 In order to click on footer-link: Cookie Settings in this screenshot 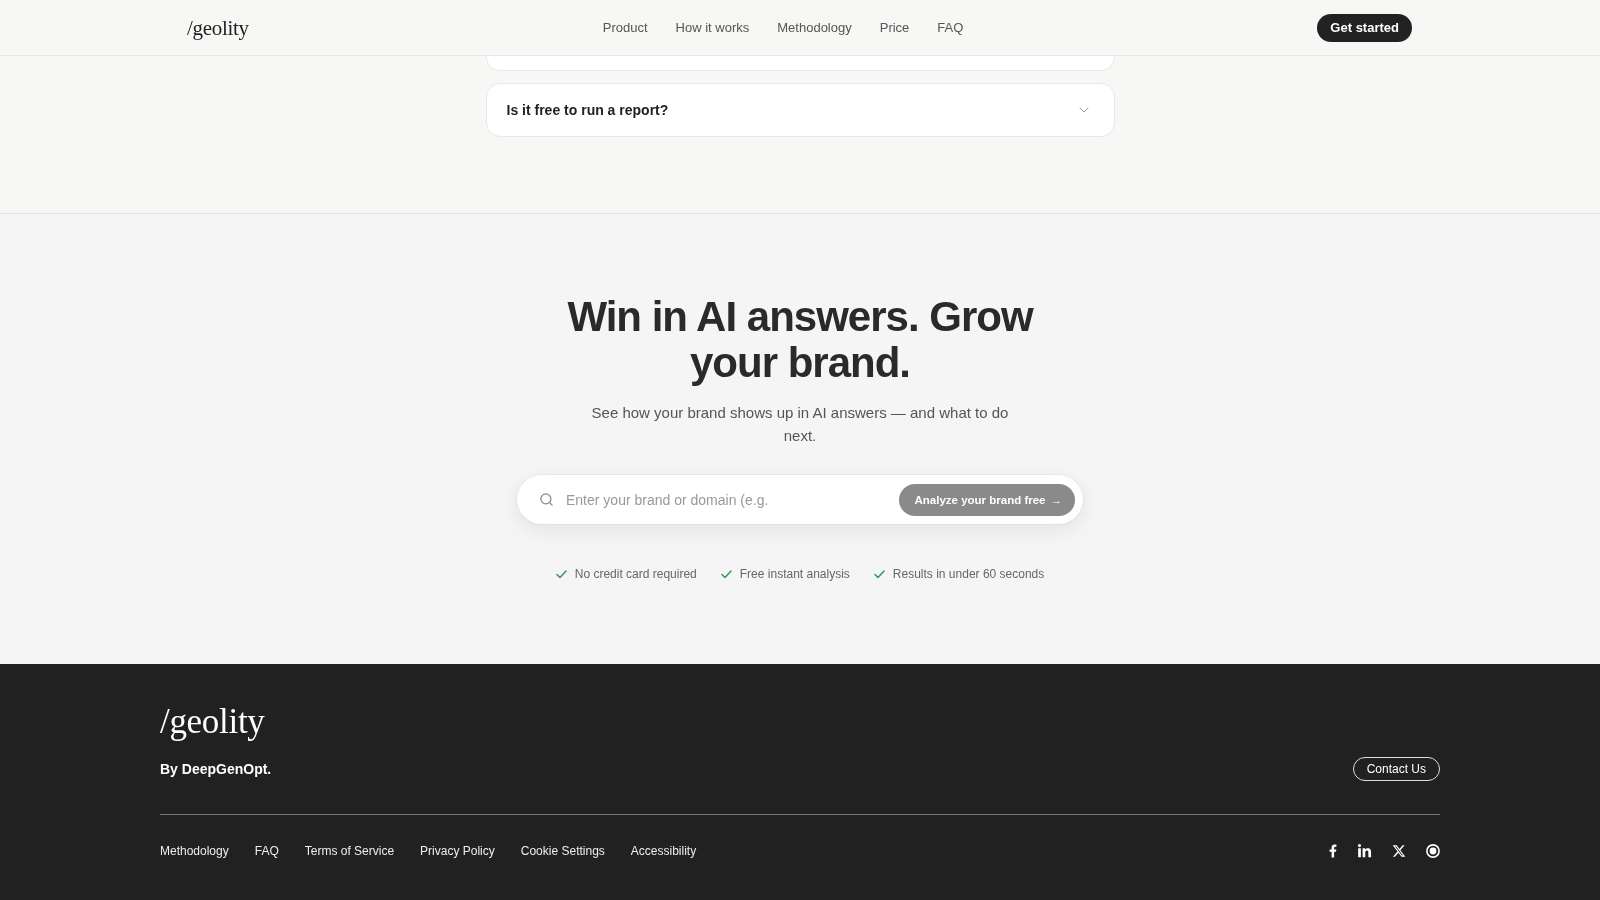, I will do `click(562, 851)`.